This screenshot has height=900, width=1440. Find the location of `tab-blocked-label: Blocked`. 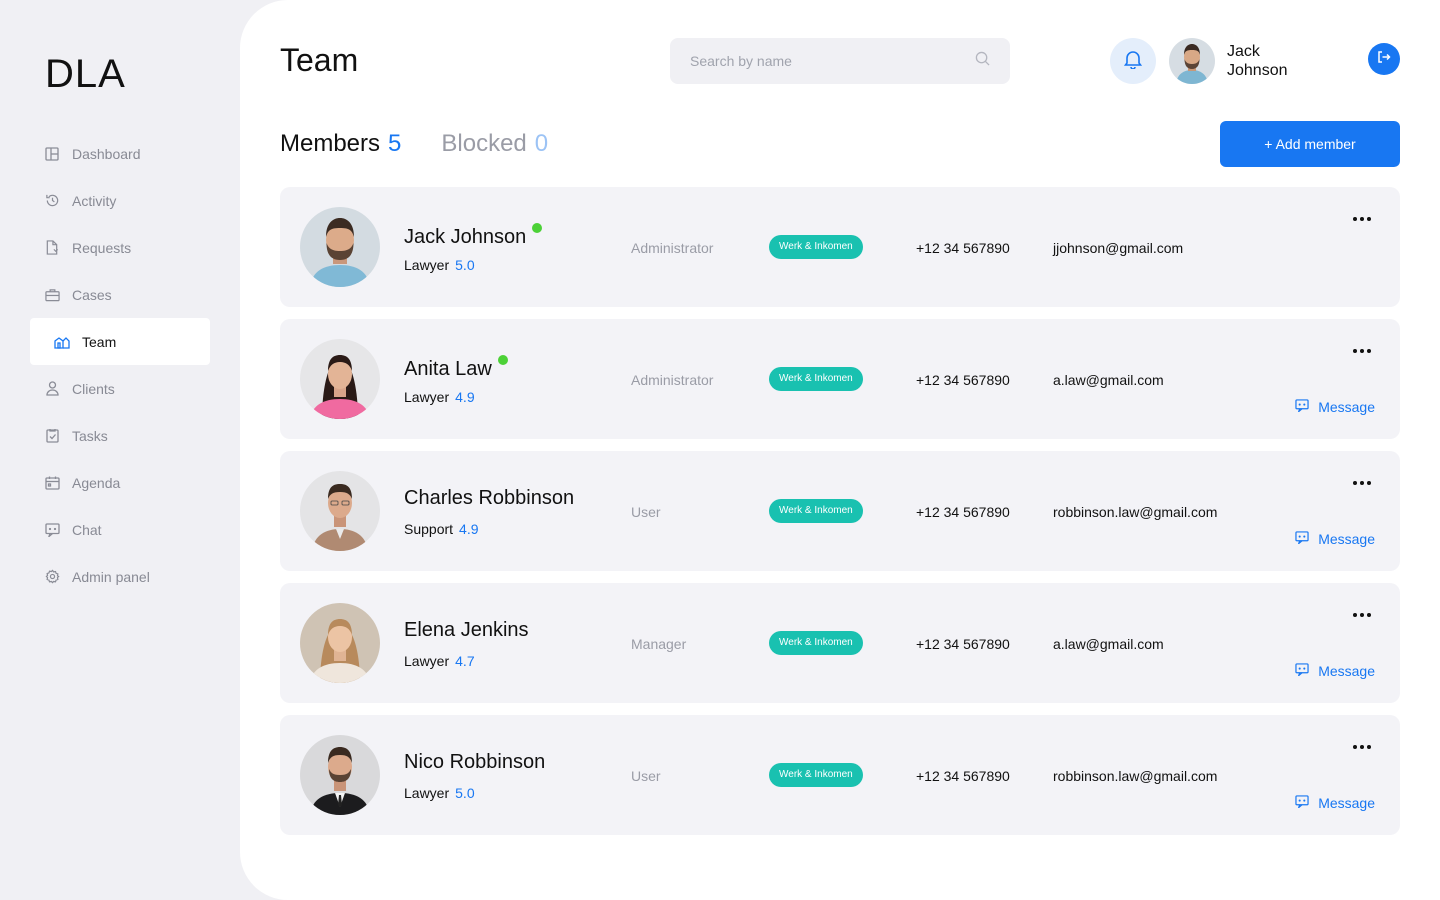

tab-blocked-label: Blocked is located at coordinates (484, 143).